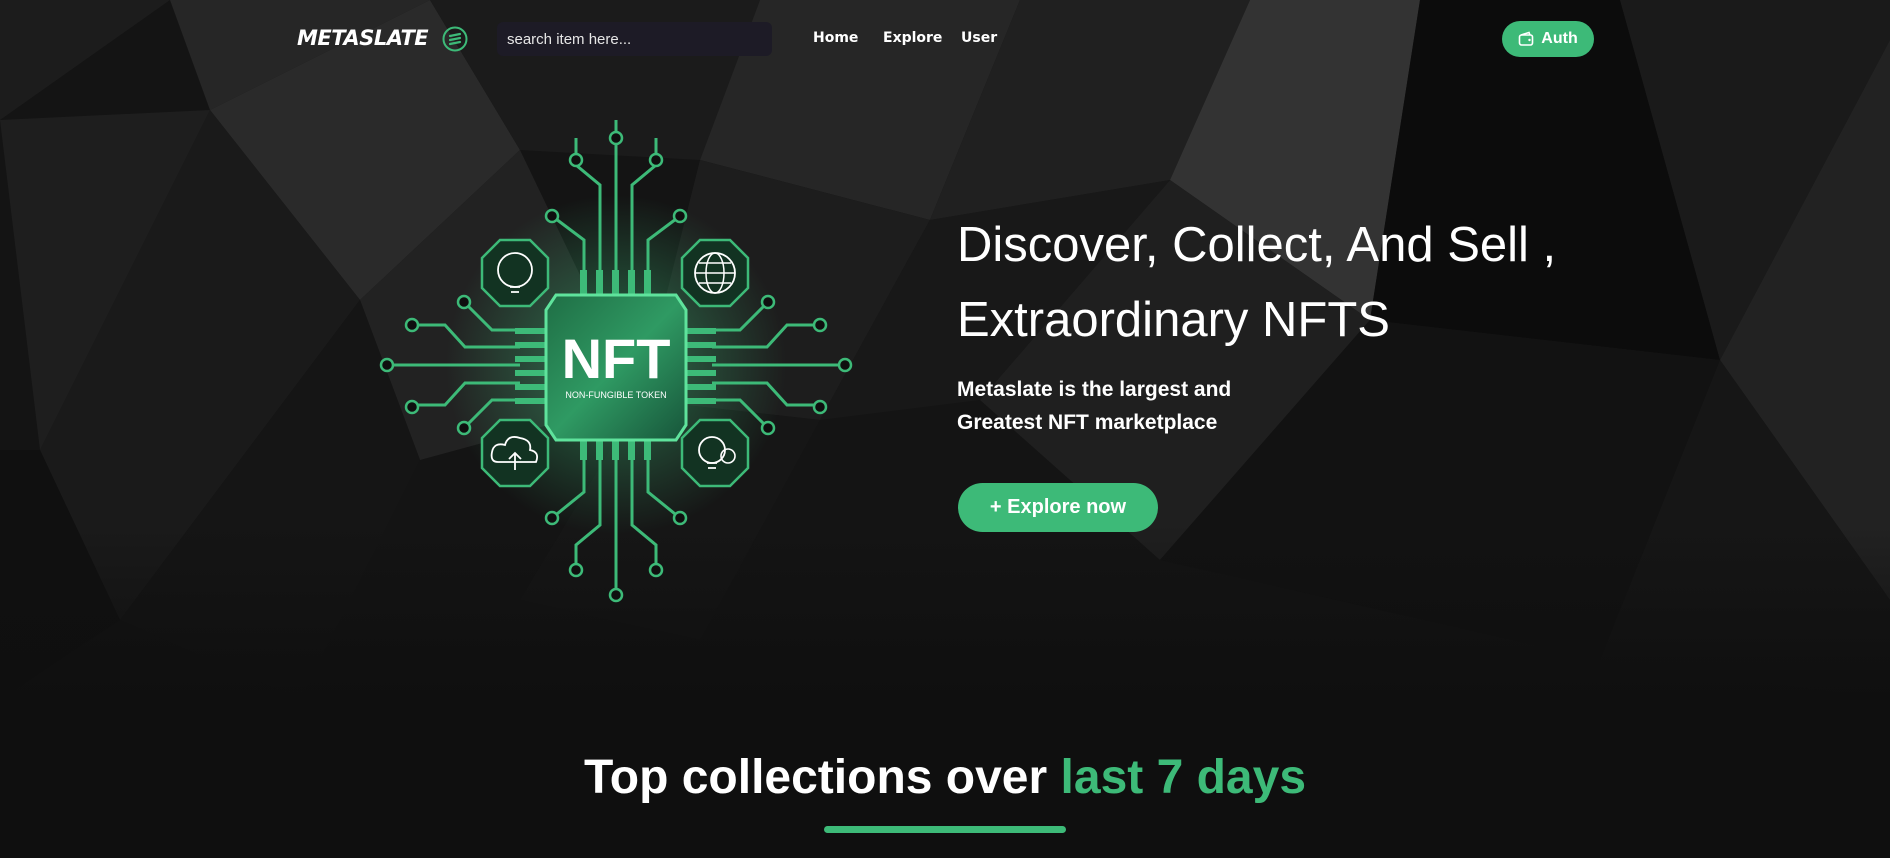 This screenshot has width=1890, height=858. I want to click on globe-icon, so click(715, 273).